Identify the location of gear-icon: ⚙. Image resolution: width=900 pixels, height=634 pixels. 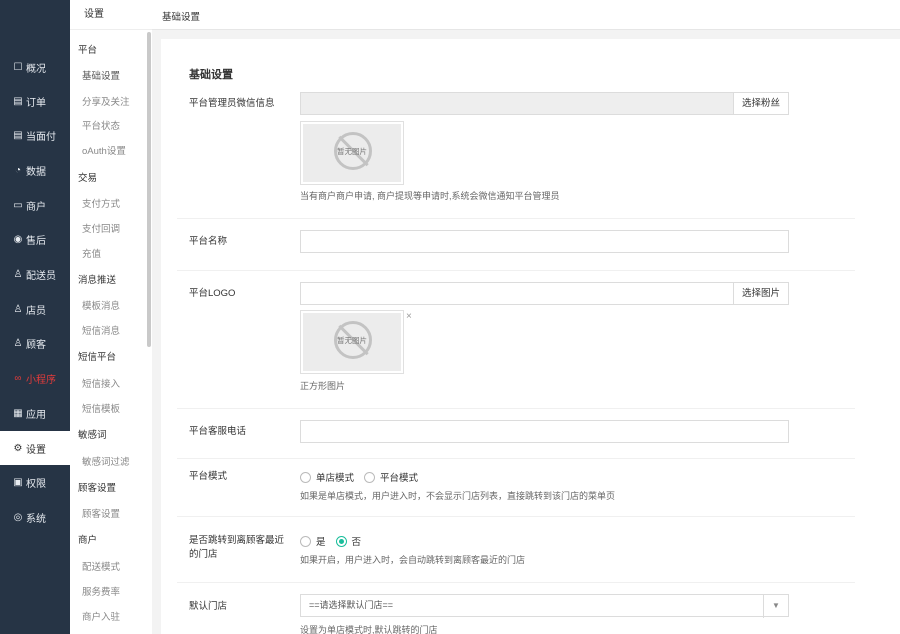
(18, 448).